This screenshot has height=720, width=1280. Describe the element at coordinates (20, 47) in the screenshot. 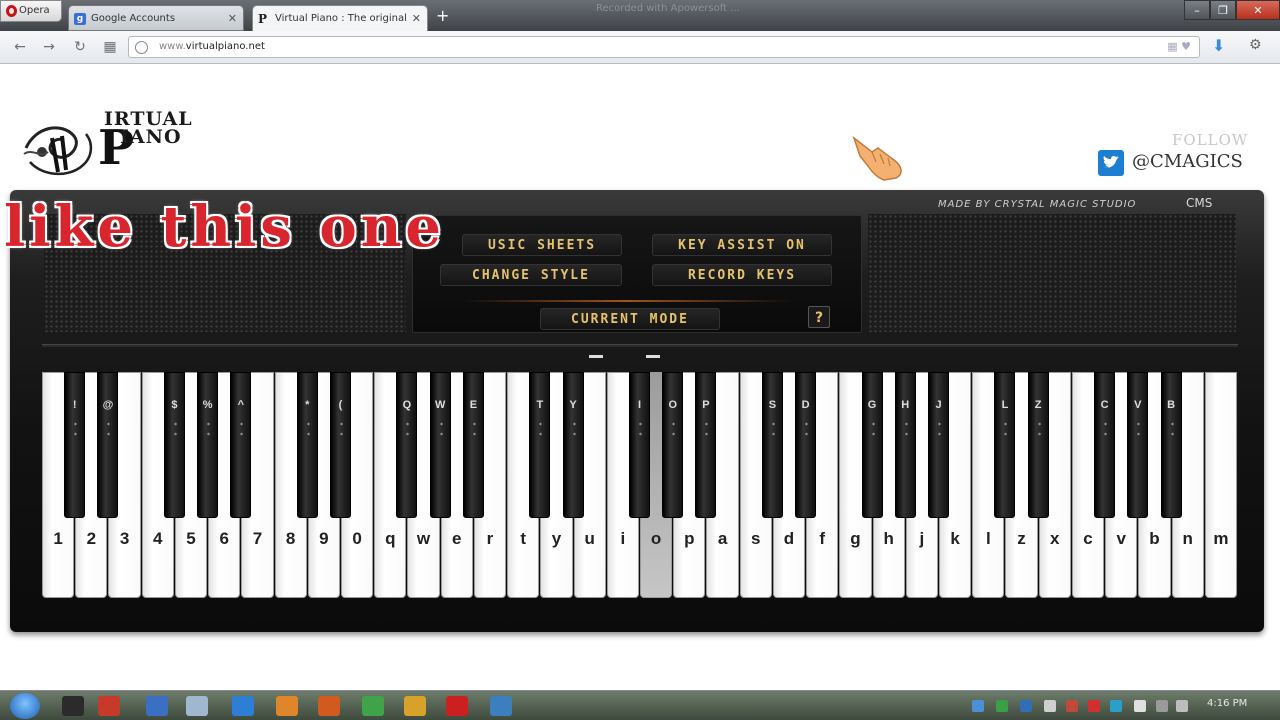

I see `back-icon: ←` at that location.